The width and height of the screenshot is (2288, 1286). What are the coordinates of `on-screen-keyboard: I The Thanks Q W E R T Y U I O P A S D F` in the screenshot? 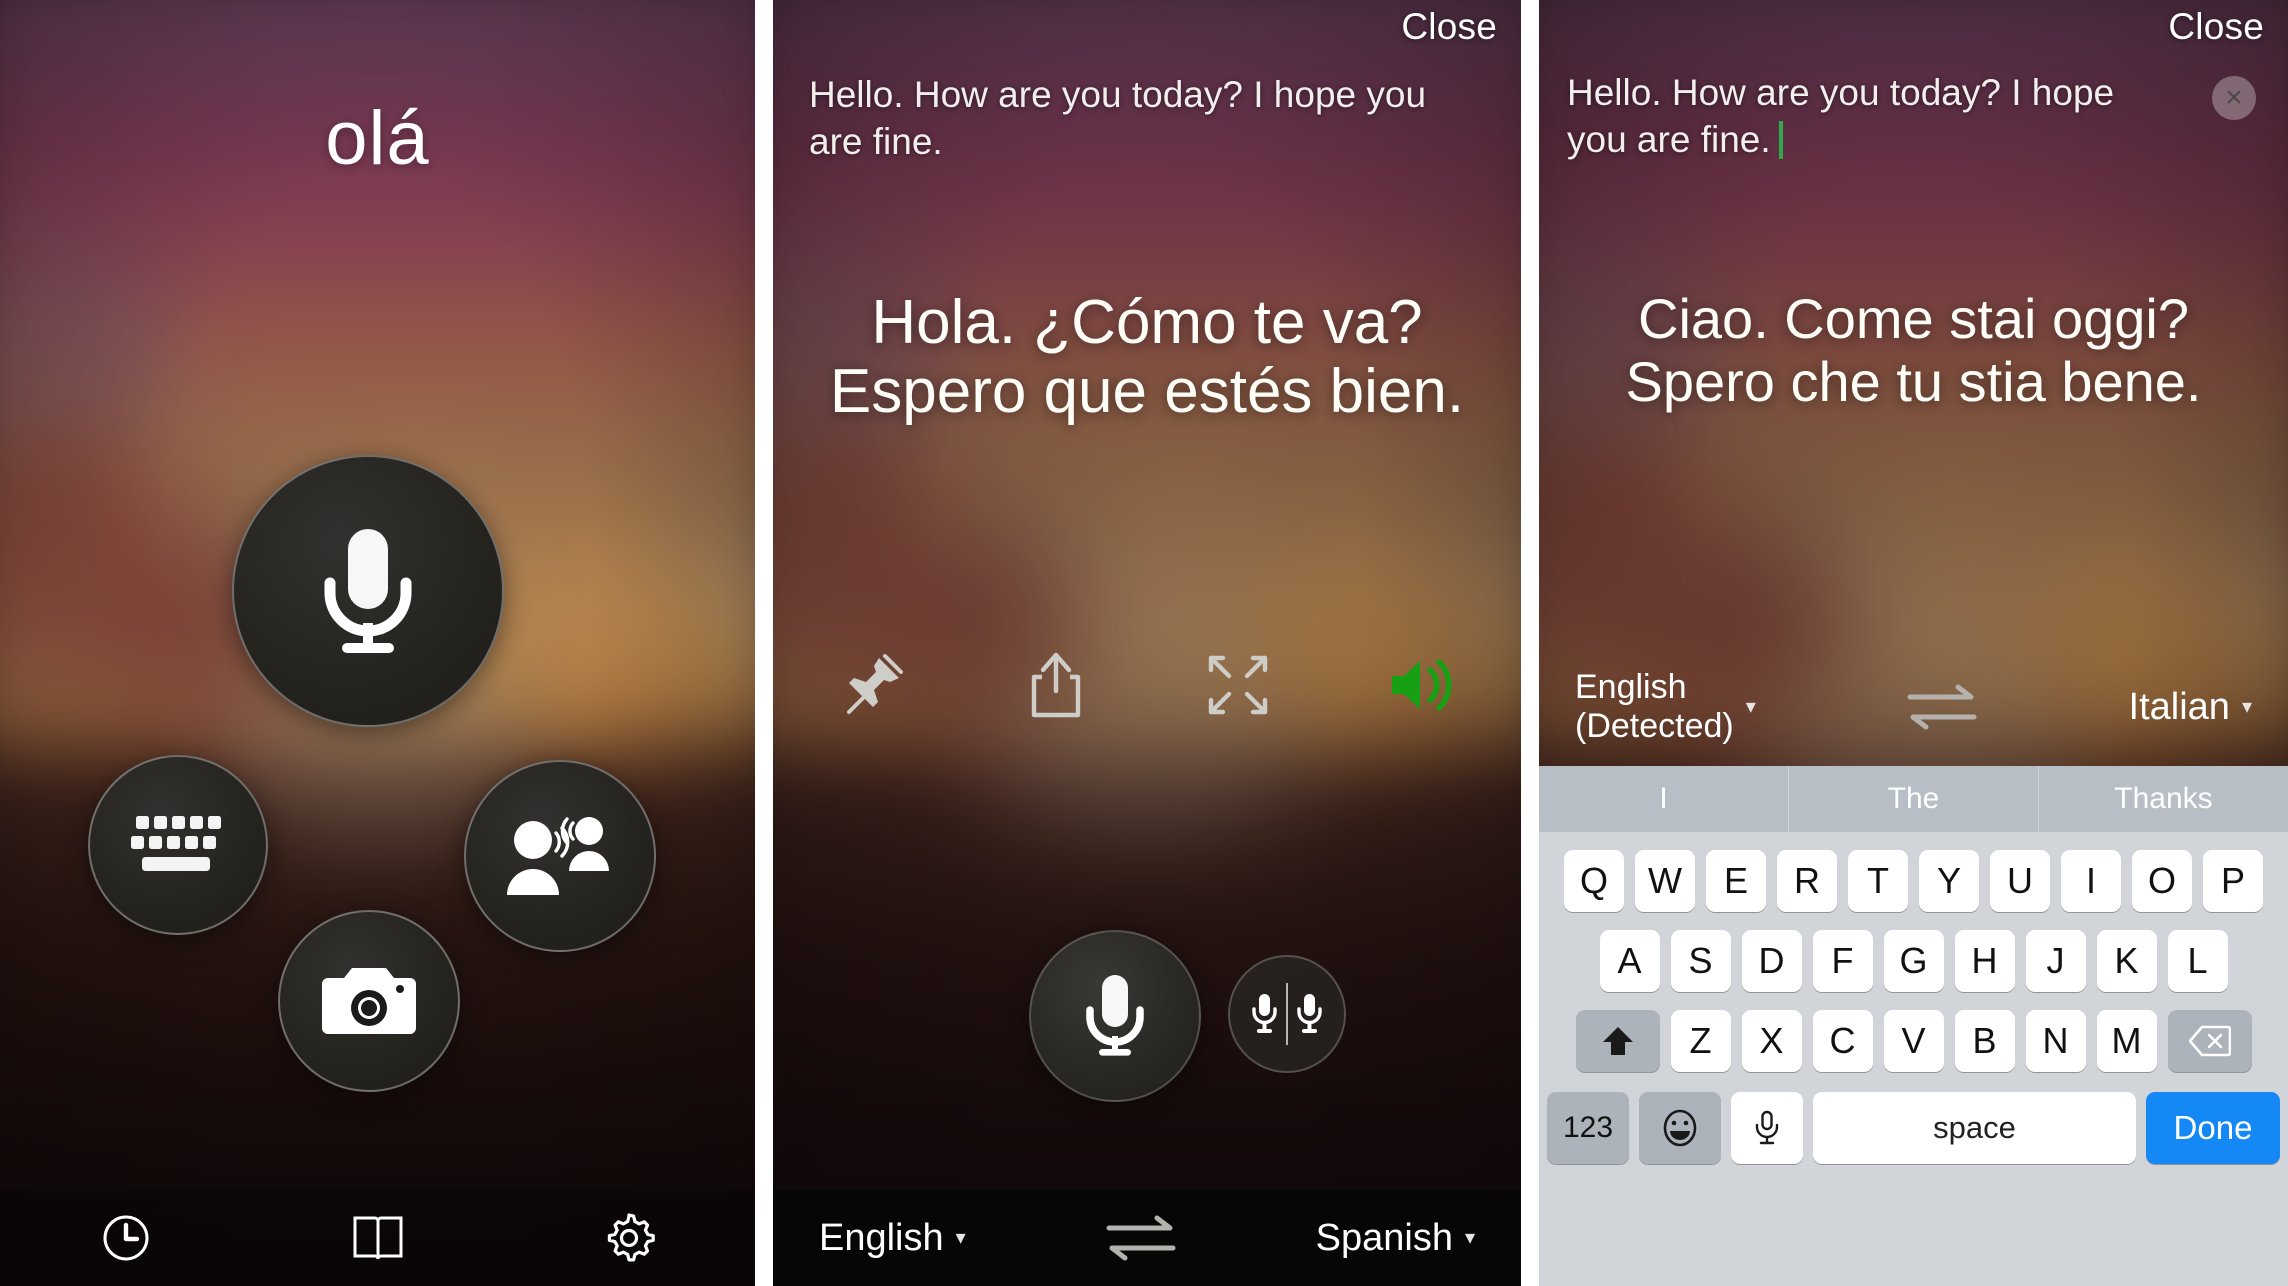 It's located at (1913, 1026).